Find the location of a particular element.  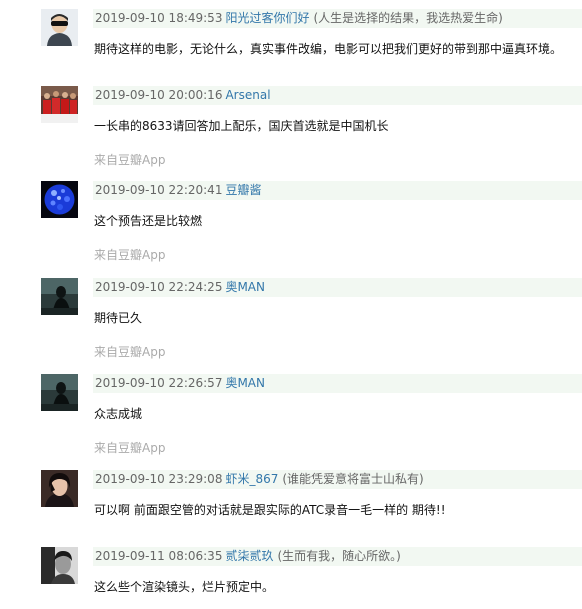

avatar-dark-hair-portrait-icon is located at coordinates (59, 488).